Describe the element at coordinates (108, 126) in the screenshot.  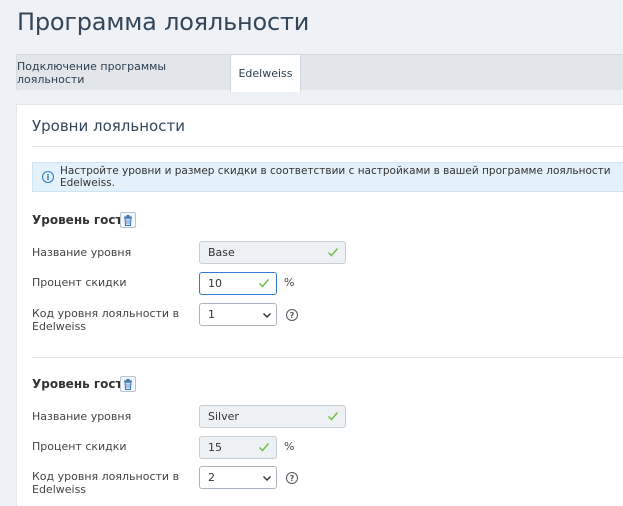
I see `section-title: Уровни лояльности` at that location.